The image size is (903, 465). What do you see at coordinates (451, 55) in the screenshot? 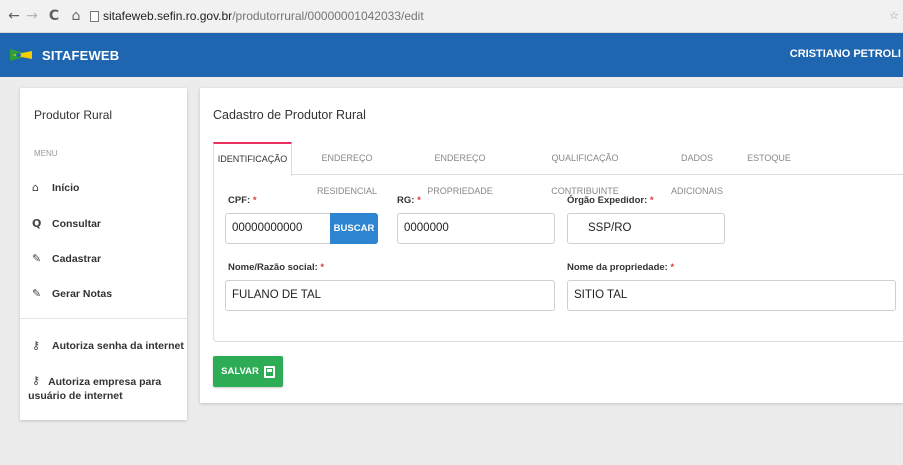
I see `app-header: SITAFEWEB CRISTIANO PETROLI` at bounding box center [451, 55].